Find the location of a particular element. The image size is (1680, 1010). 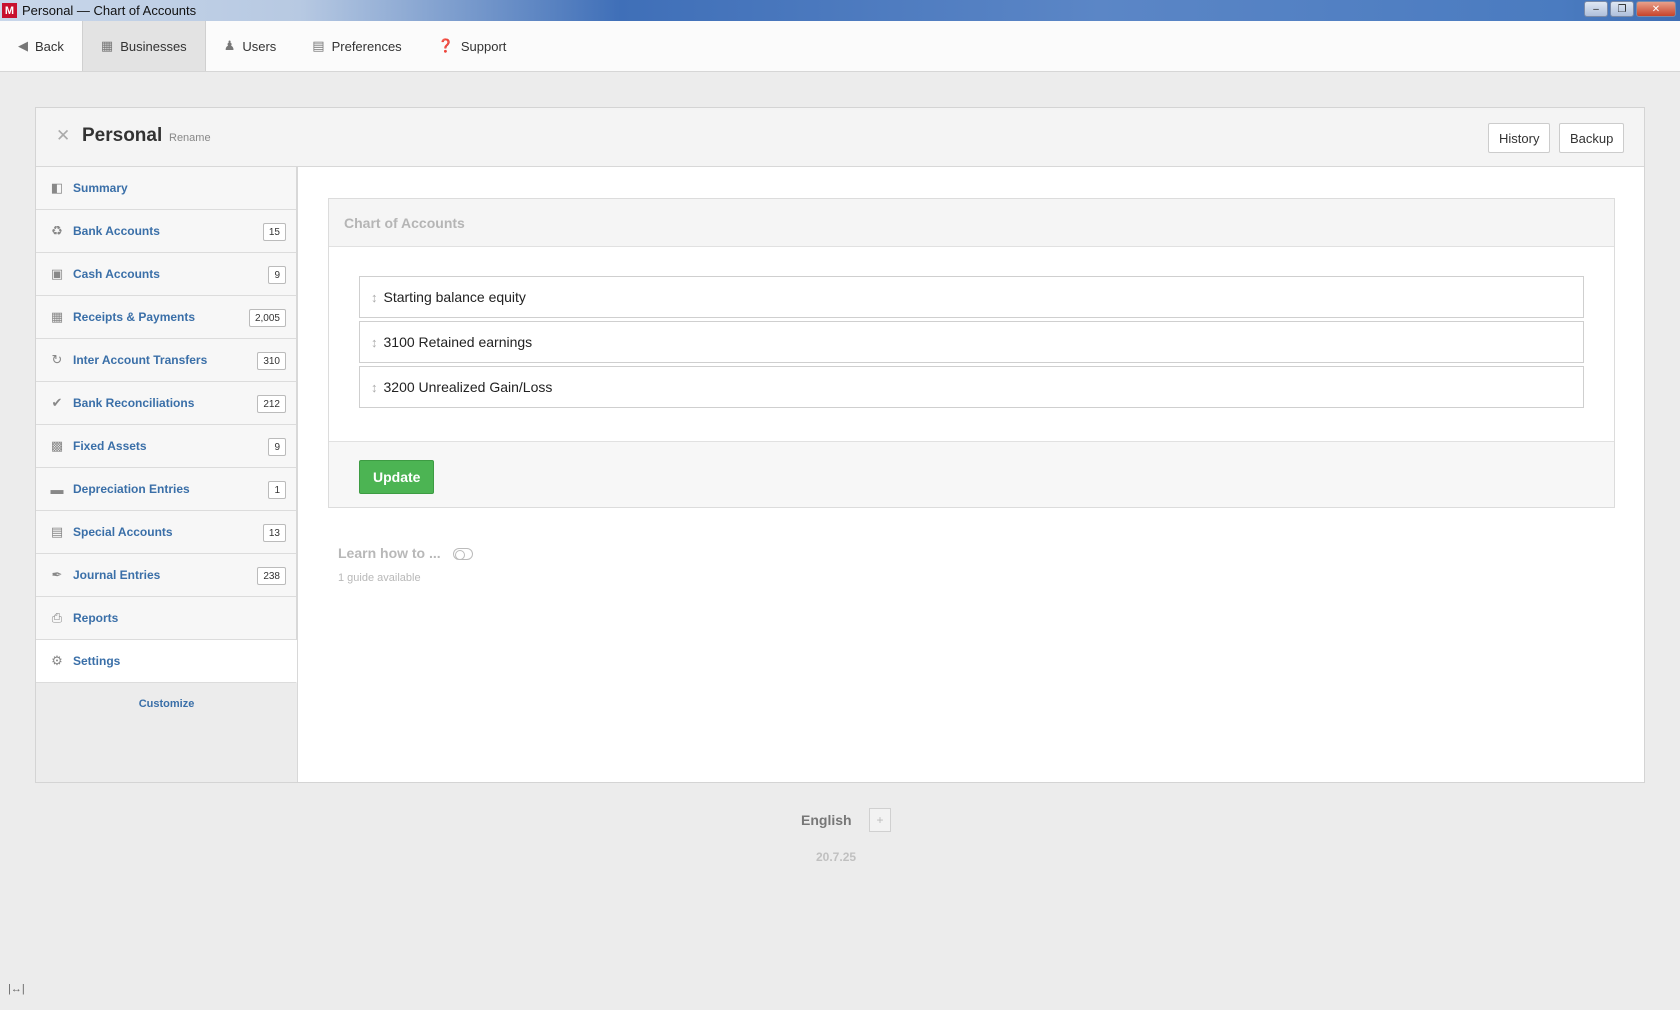

business-name: Personal is located at coordinates (122, 135).